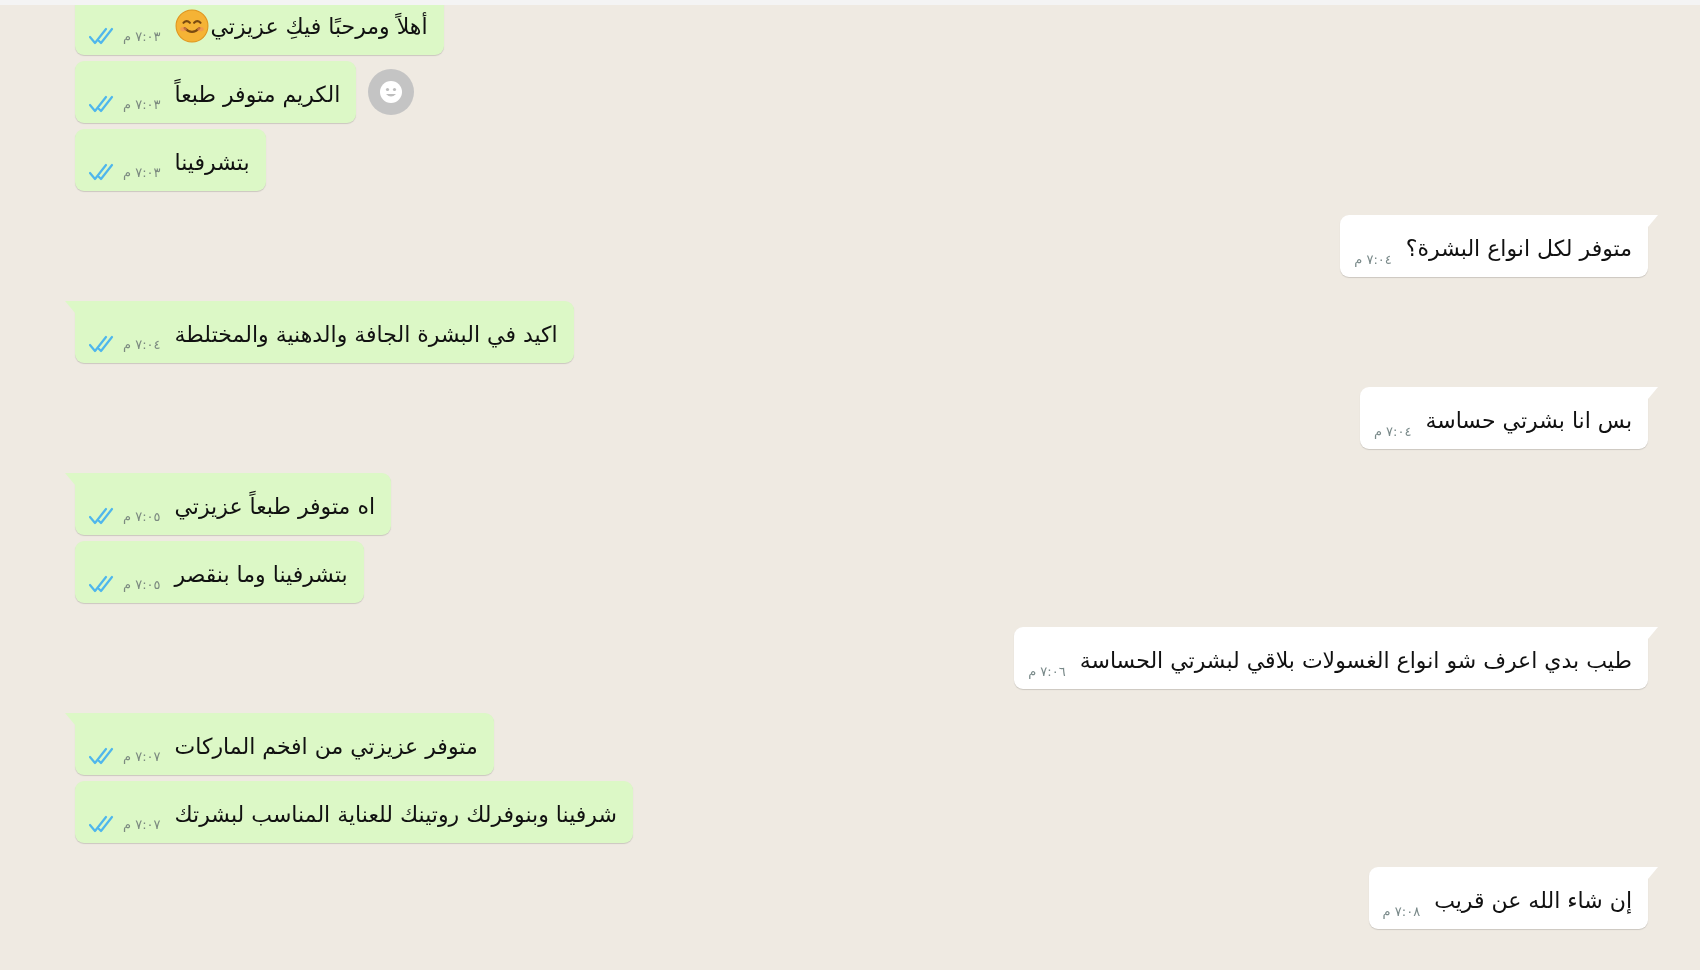  What do you see at coordinates (261, 574) in the screenshot?
I see `message-text: بتشرفينا وما بنقصر` at bounding box center [261, 574].